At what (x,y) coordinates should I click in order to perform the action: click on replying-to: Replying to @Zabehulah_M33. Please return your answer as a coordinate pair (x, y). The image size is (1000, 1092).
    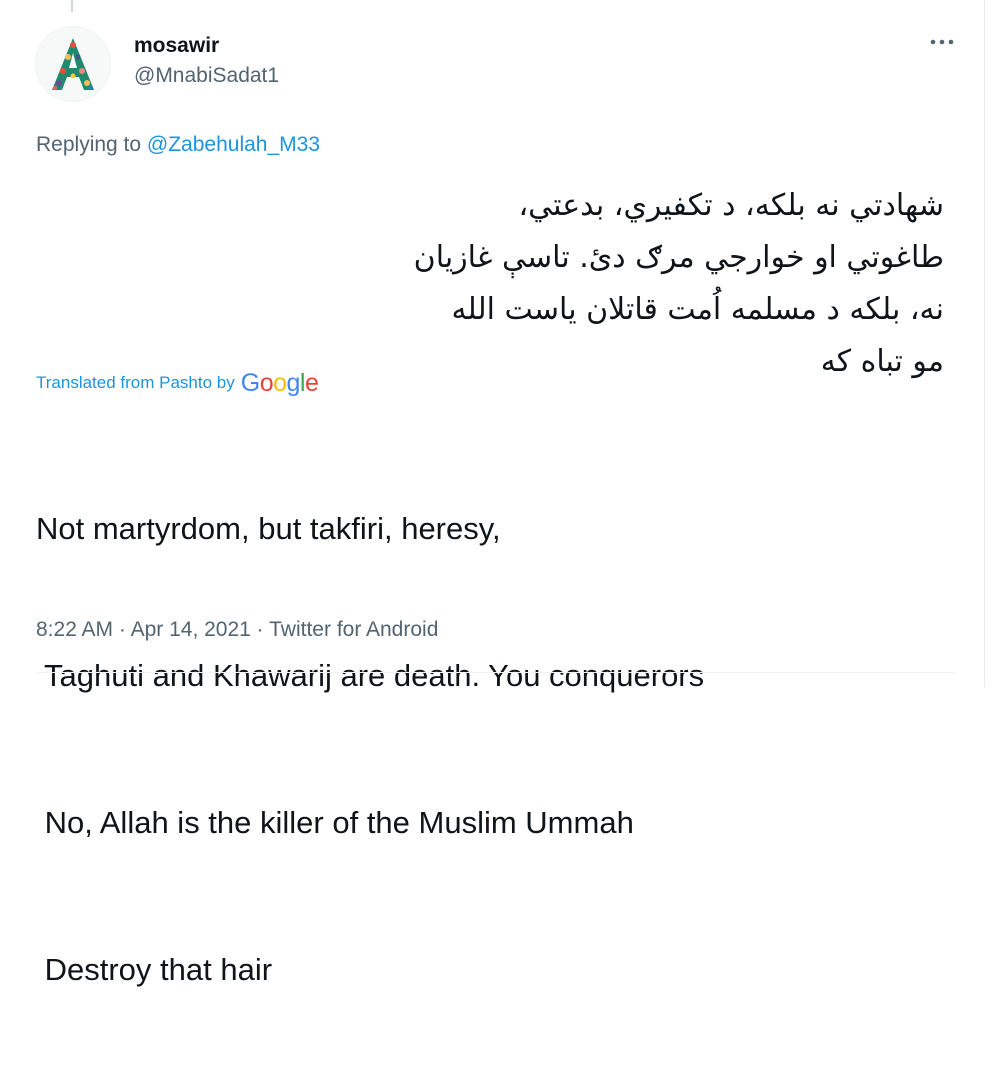
    Looking at the image, I should click on (178, 145).